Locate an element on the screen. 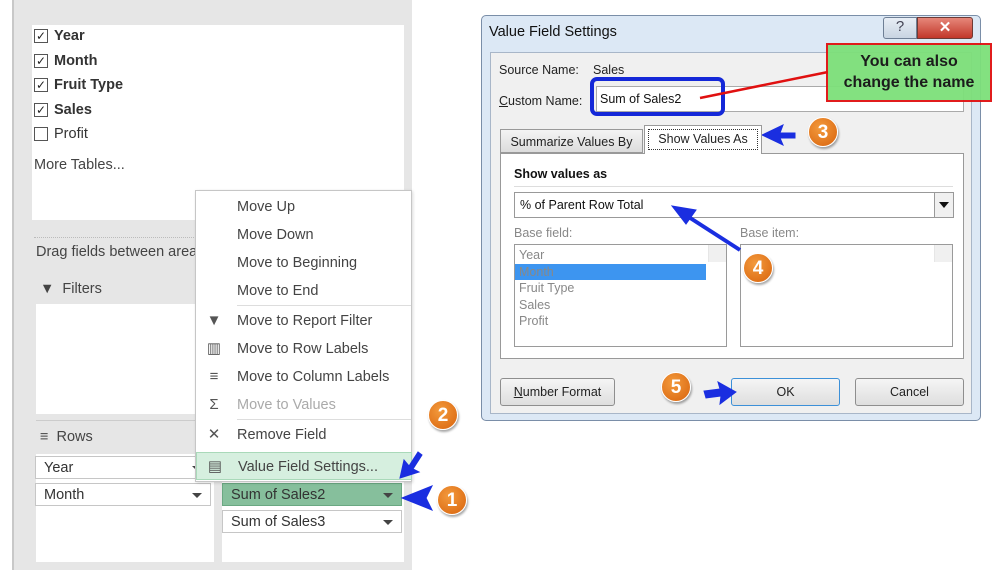 The image size is (1000, 585). arrow-1-icon is located at coordinates (417, 498).